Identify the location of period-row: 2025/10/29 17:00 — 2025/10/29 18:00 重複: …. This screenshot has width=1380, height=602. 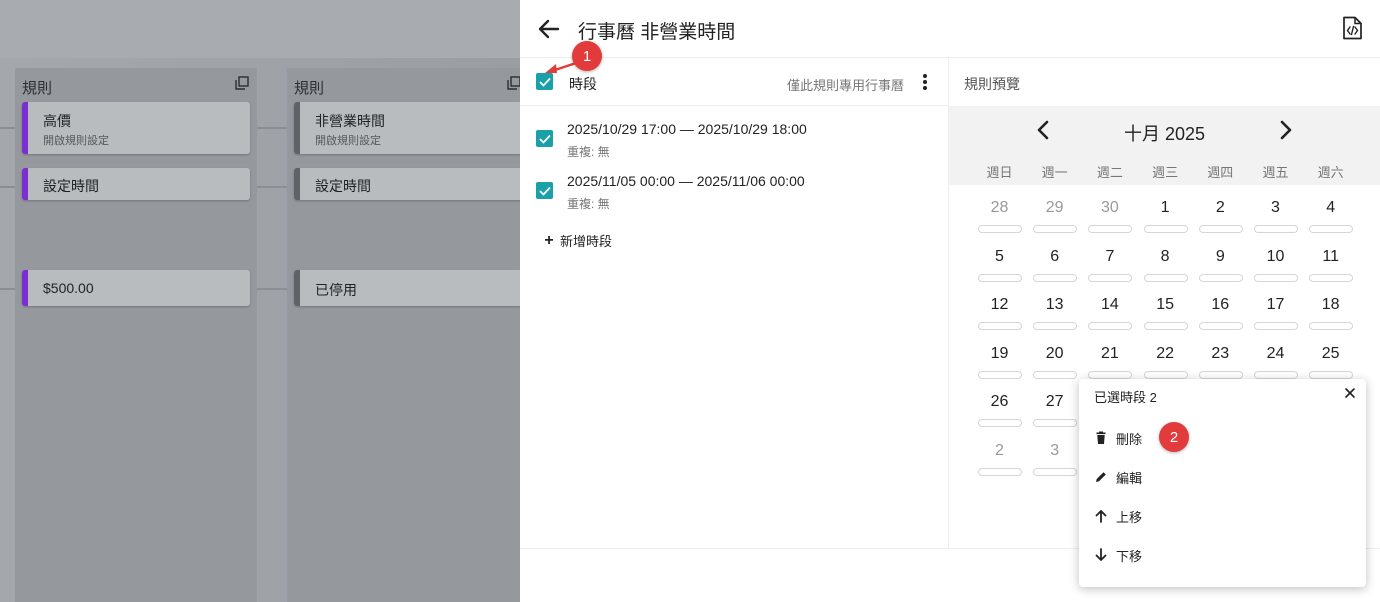
(734, 145).